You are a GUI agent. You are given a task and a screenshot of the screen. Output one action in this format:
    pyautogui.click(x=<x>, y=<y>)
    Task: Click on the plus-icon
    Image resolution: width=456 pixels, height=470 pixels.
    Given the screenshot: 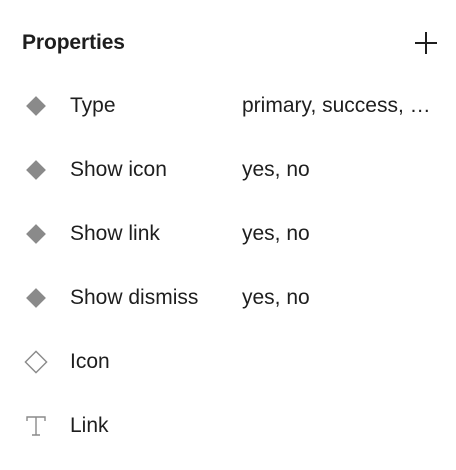 What is the action you would take?
    pyautogui.click(x=426, y=43)
    